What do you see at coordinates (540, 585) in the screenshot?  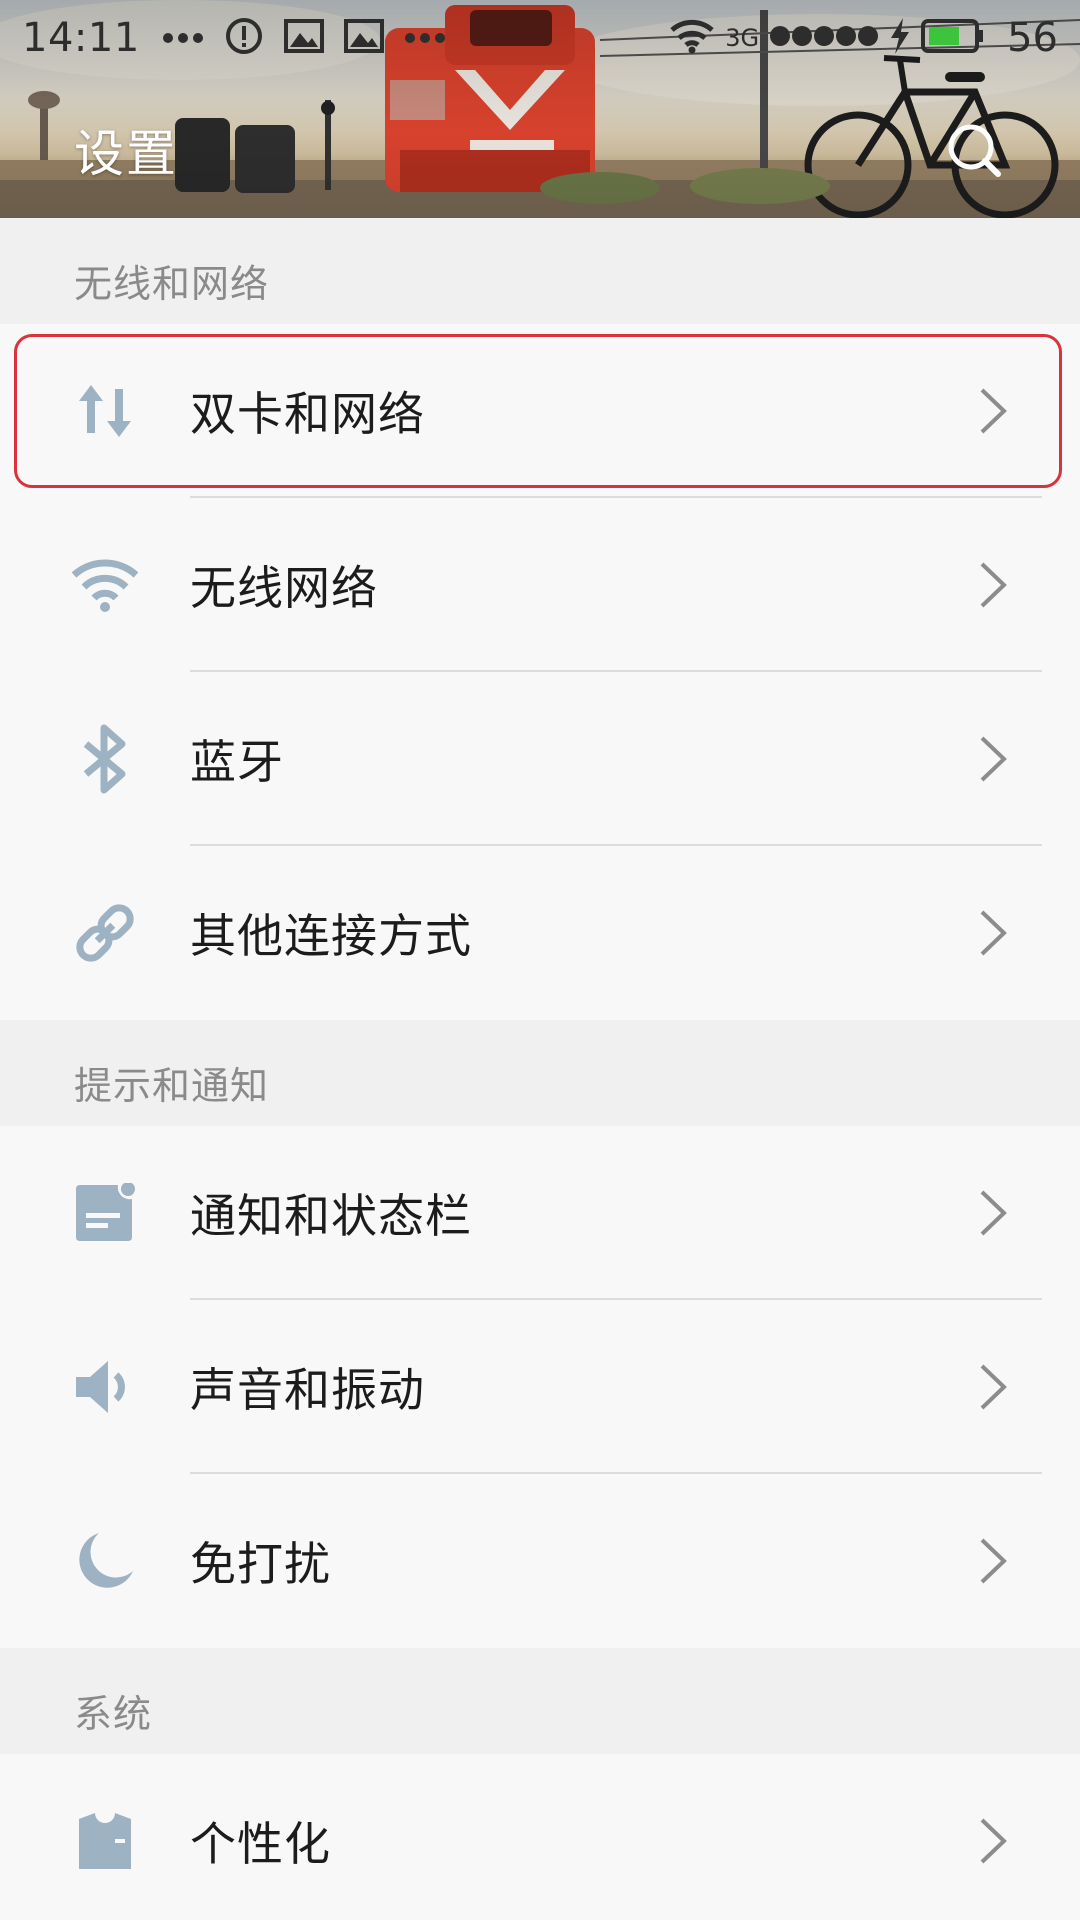 I see `settings-item-wlan: 无线网络` at bounding box center [540, 585].